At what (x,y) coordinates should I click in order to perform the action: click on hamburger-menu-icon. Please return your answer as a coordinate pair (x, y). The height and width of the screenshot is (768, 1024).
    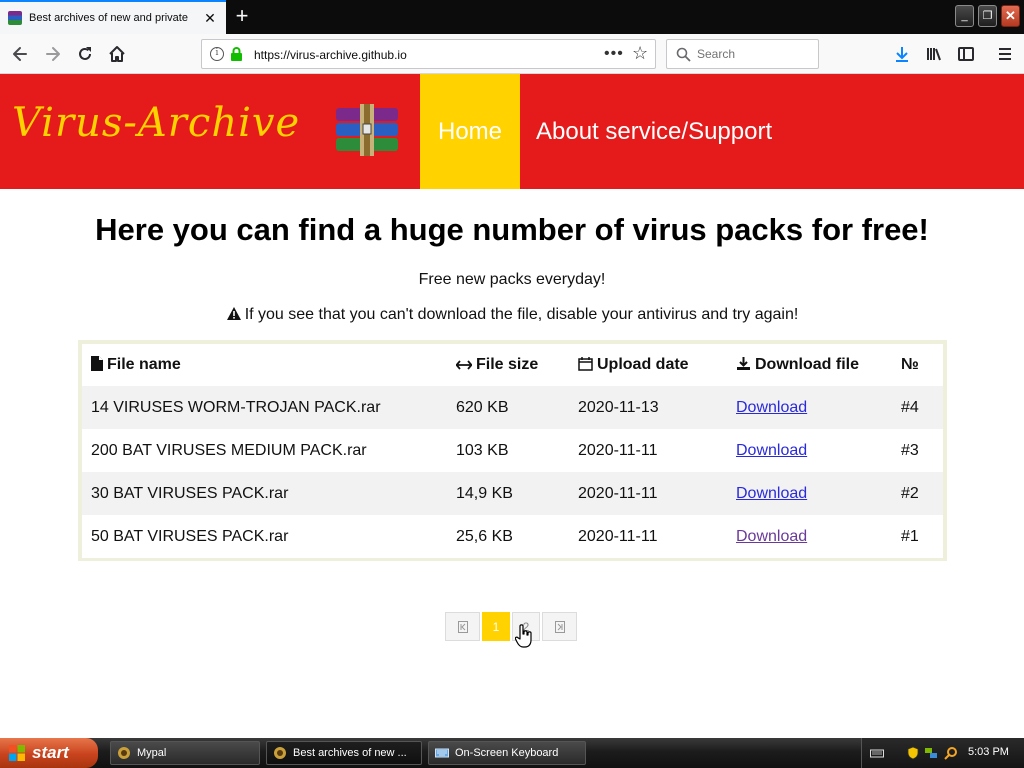
    Looking at the image, I should click on (1005, 54).